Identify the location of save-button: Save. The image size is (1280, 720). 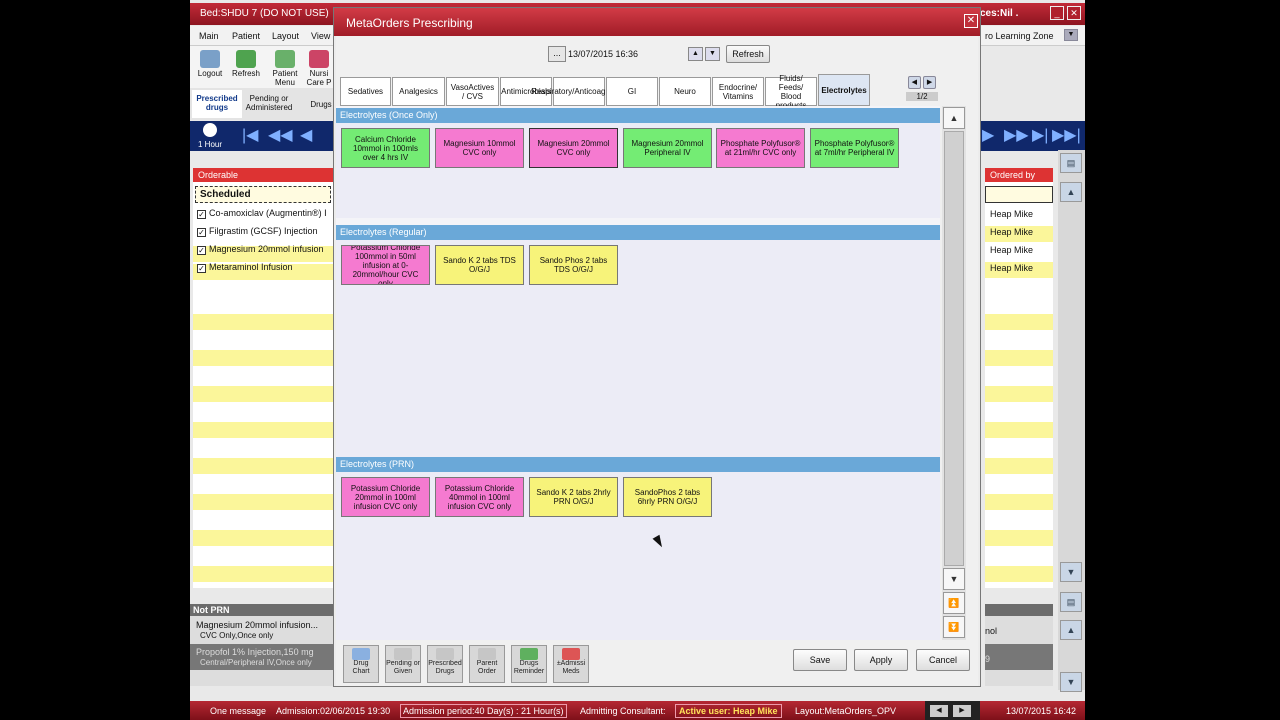
(820, 660).